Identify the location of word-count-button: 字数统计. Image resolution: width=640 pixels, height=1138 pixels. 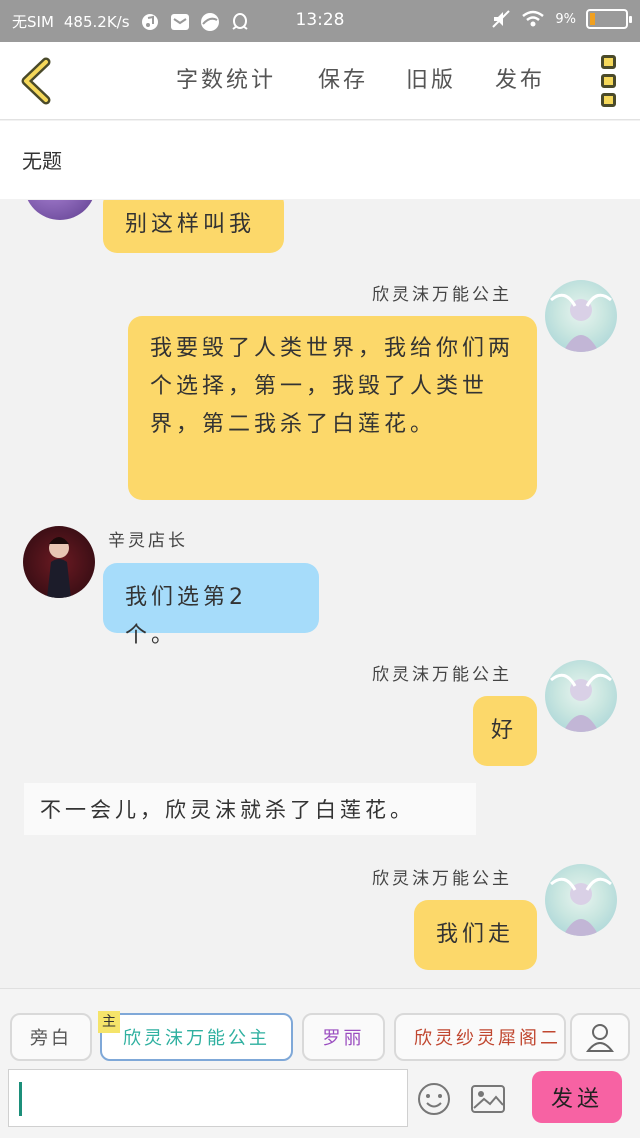
(226, 78).